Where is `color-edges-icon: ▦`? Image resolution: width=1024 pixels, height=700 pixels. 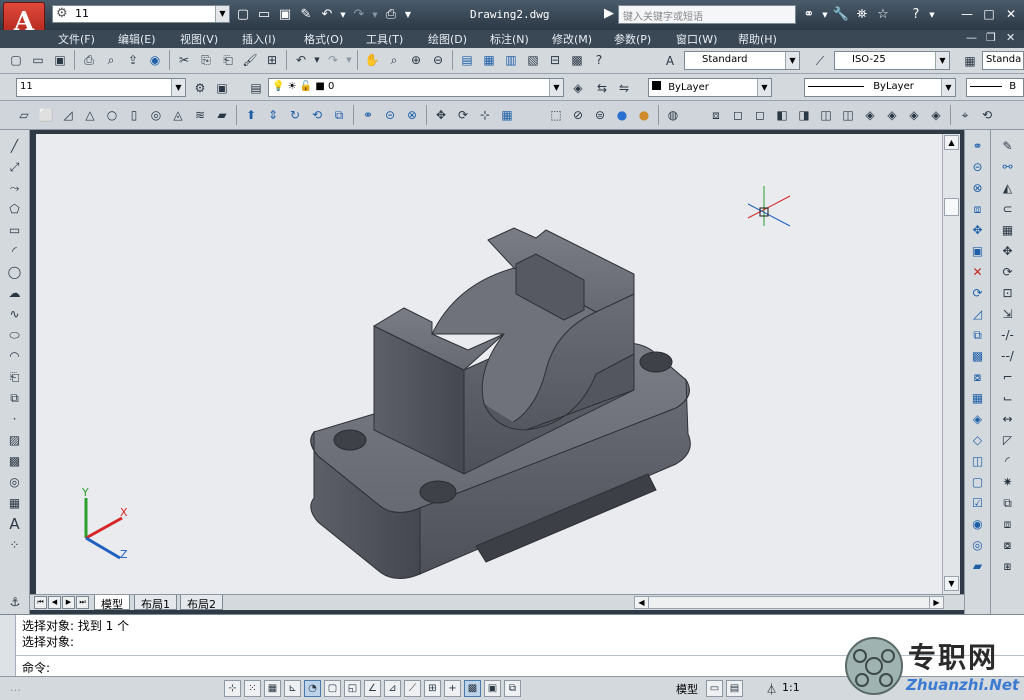 color-edges-icon: ▦ is located at coordinates (978, 398).